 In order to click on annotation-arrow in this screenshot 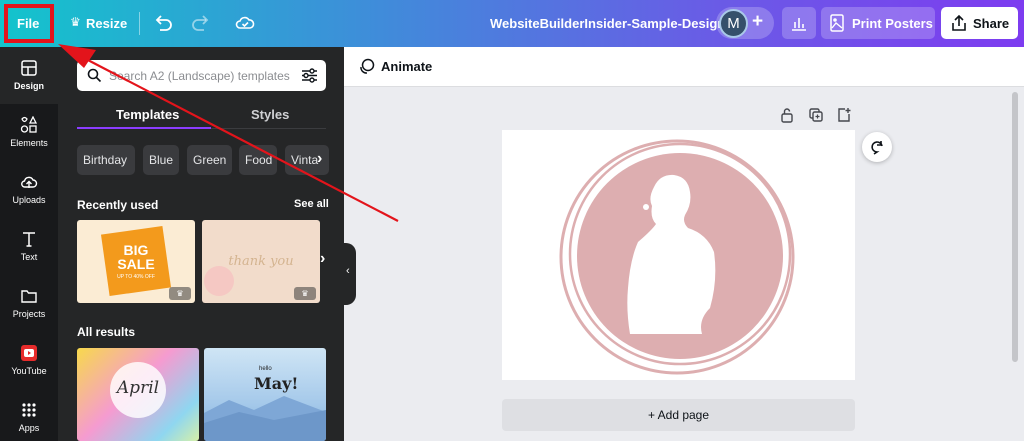, I will do `click(228, 133)`.